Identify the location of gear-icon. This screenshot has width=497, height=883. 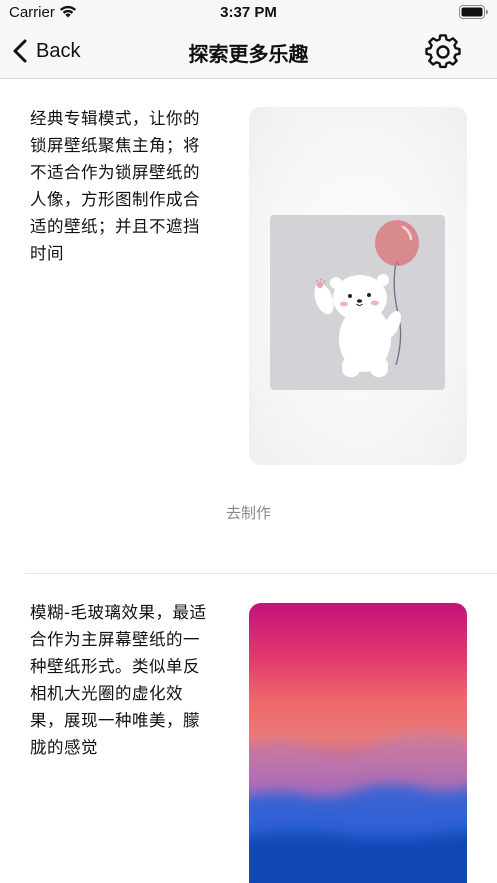
(443, 52).